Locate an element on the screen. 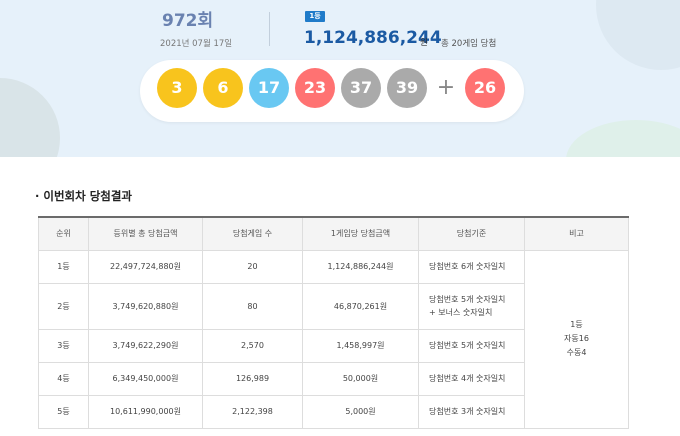  number-ball: 17 is located at coordinates (269, 88).